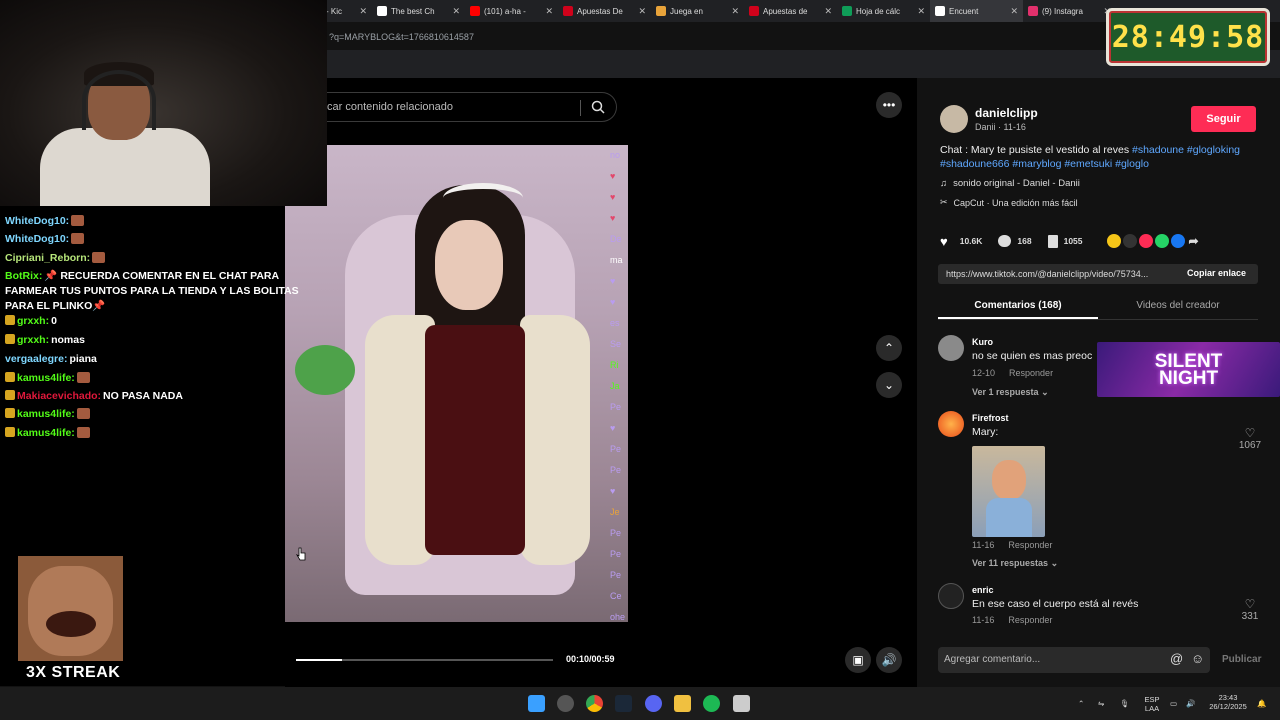  Describe the element at coordinates (1113, 241) in the screenshot. I see `coin-icon` at that location.